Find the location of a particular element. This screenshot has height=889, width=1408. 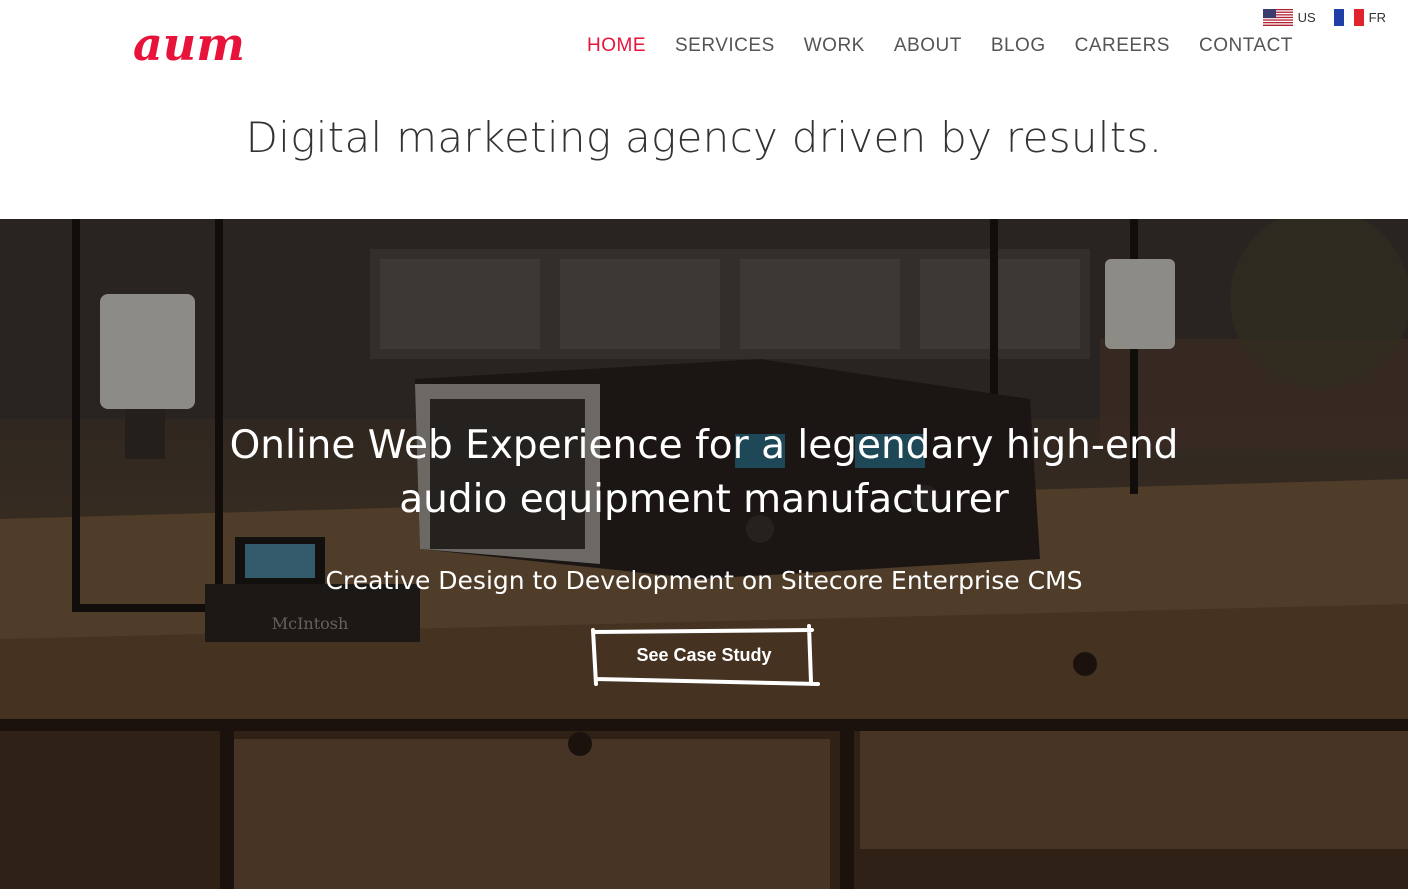

lang-us: US is located at coordinates (1289, 17).